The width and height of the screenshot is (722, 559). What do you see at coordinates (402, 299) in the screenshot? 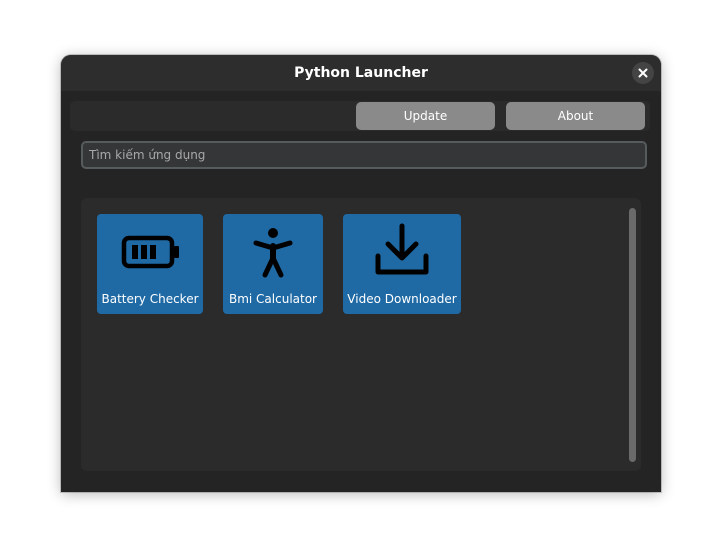
I see `app-label: Video Downloader` at bounding box center [402, 299].